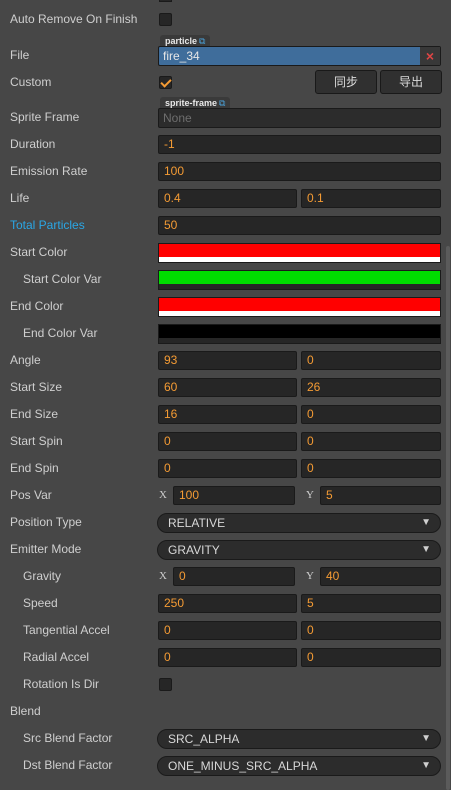  I want to click on row-start-size: Start Size 60 26, so click(225, 387).